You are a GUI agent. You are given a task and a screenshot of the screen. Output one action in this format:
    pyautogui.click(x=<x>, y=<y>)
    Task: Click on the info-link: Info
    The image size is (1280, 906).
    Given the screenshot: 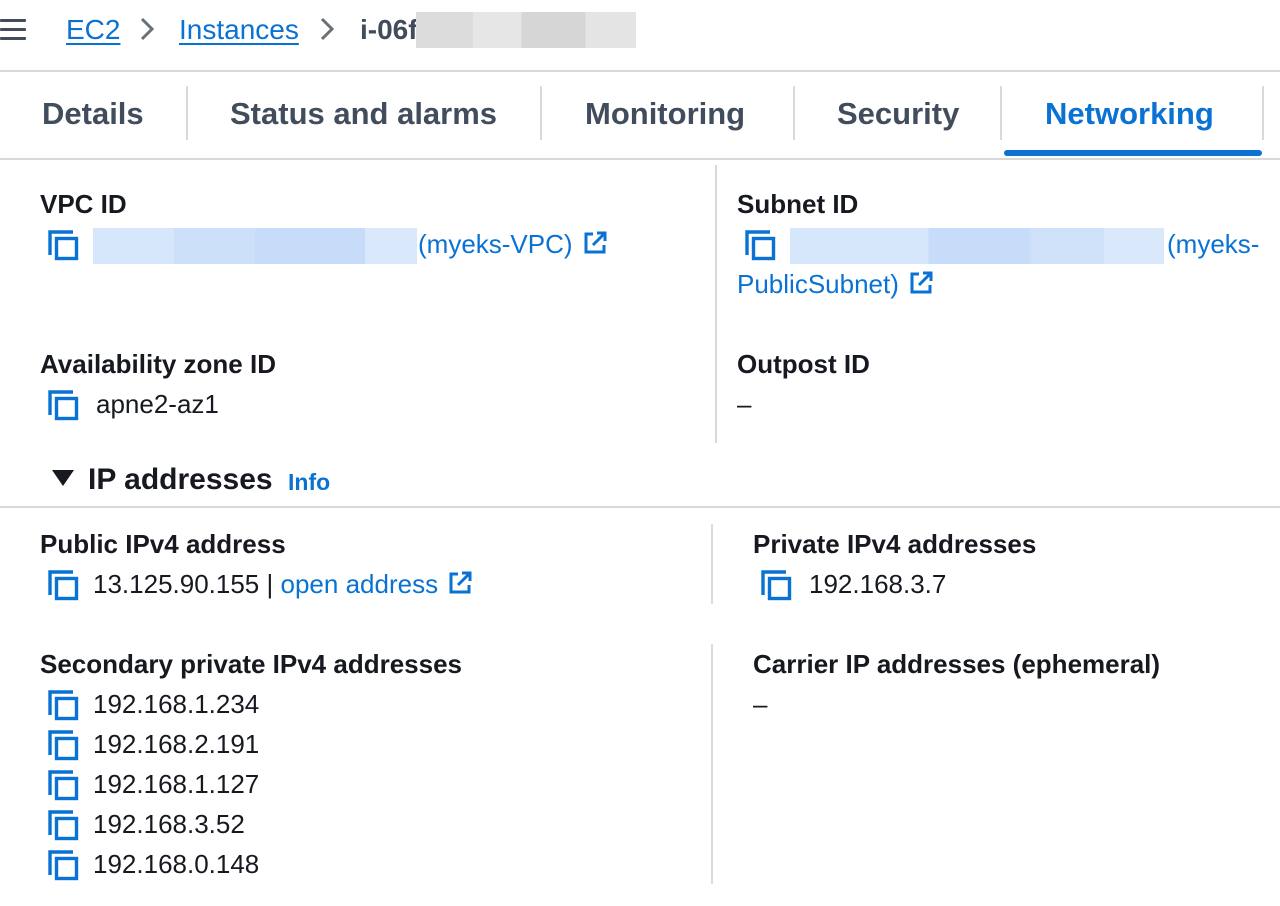 What is the action you would take?
    pyautogui.click(x=309, y=482)
    